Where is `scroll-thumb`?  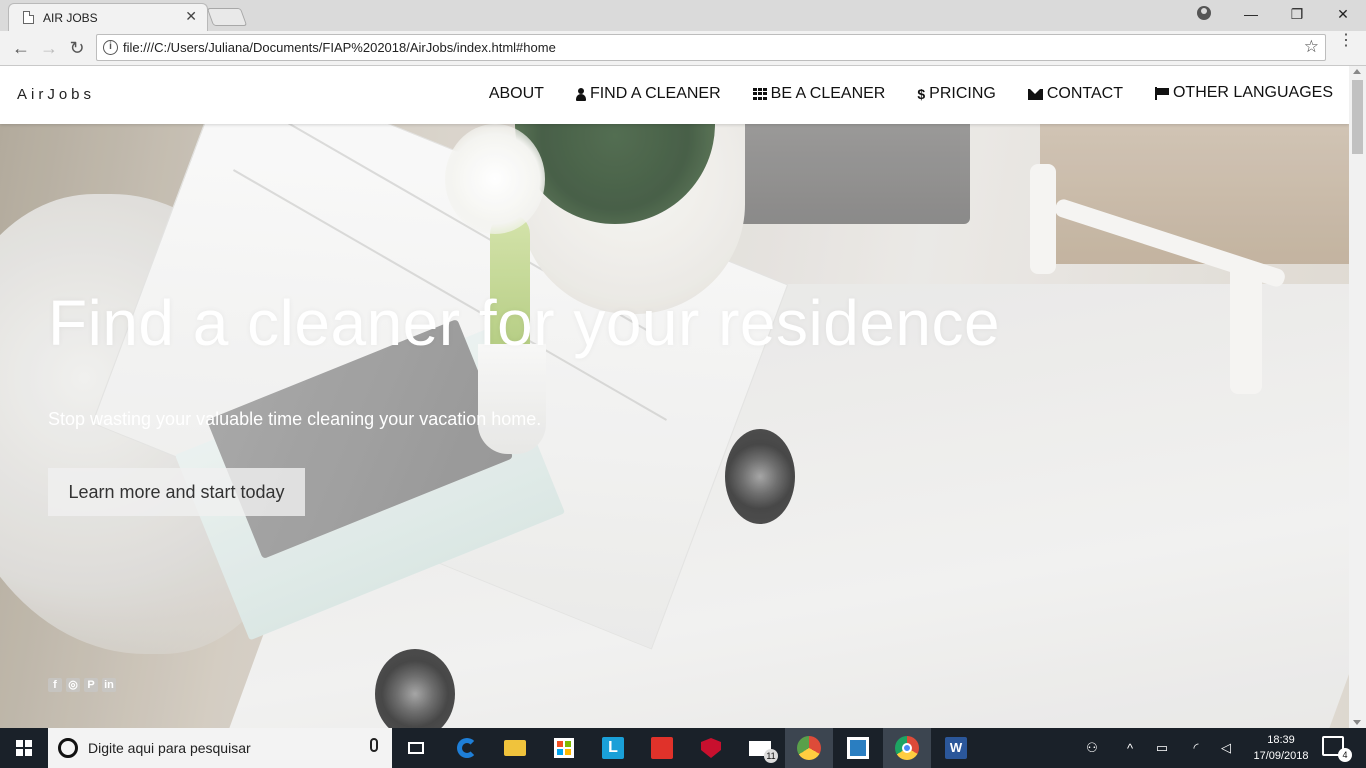
scroll-thumb is located at coordinates (1357, 117).